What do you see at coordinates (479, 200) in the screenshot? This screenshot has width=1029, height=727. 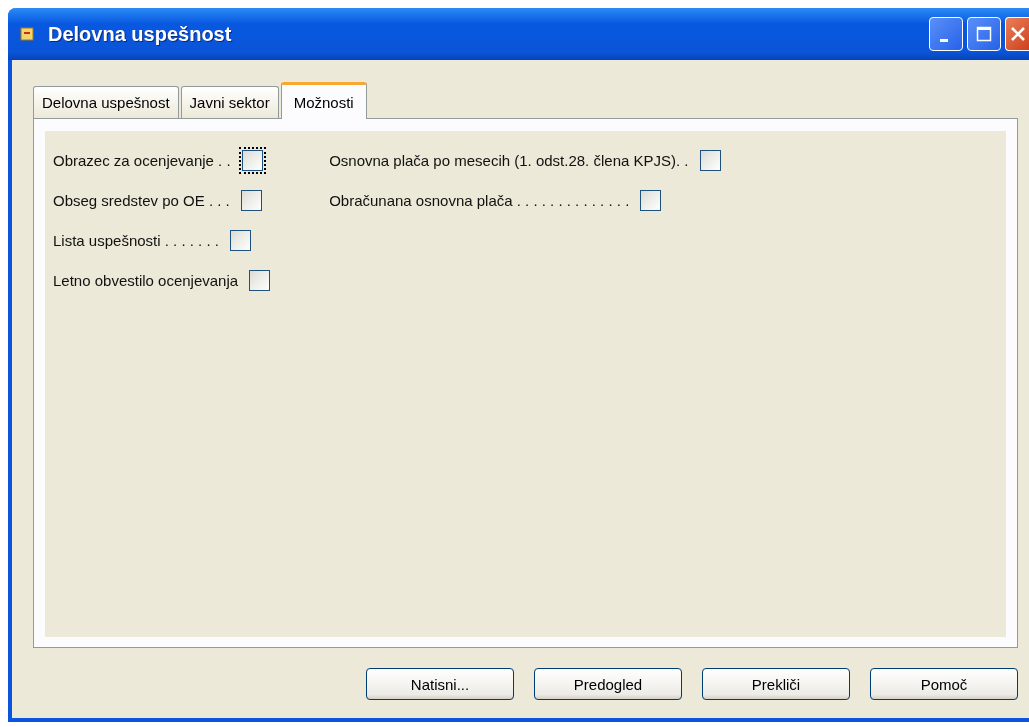 I see `option-label: Obračunana osnovna plača . . . . . . . . . . . . . .` at bounding box center [479, 200].